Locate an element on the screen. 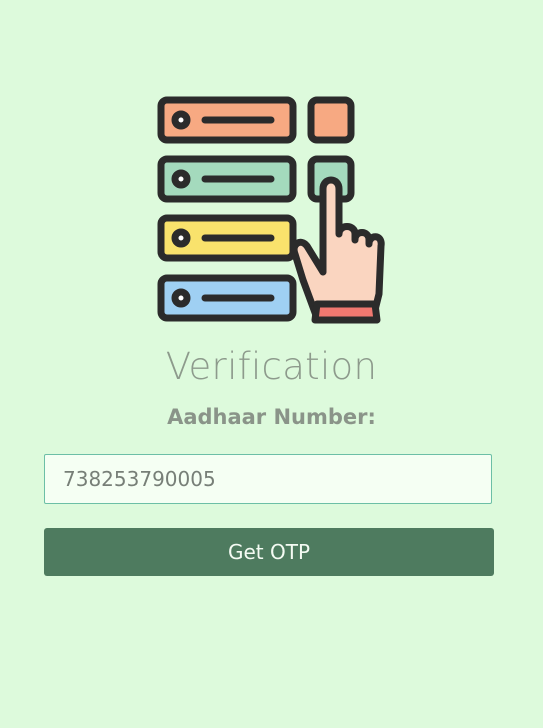 The image size is (543, 728). get-otp-button: Get OTP is located at coordinates (269, 552).